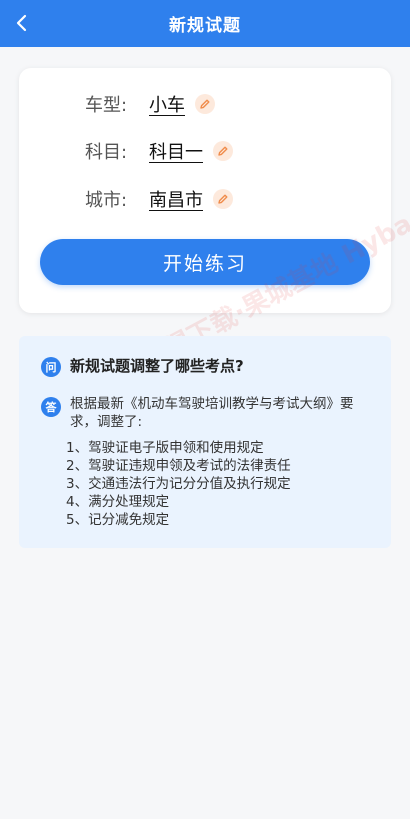 The height and width of the screenshot is (819, 410). I want to click on list-item: 3、交通违法行为记分分值及执行规定, so click(178, 484).